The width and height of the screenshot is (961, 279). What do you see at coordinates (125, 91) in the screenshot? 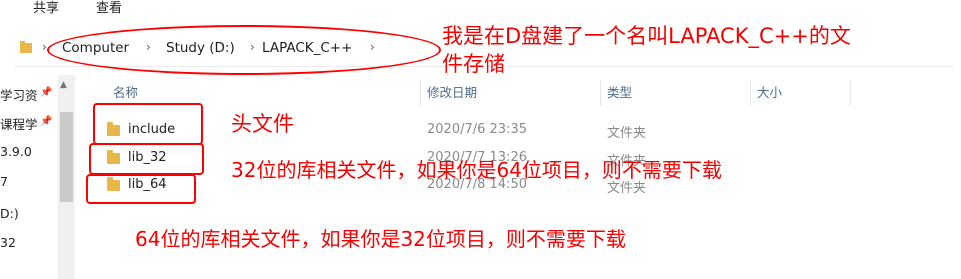
I see `column-header-name: 名称` at bounding box center [125, 91].